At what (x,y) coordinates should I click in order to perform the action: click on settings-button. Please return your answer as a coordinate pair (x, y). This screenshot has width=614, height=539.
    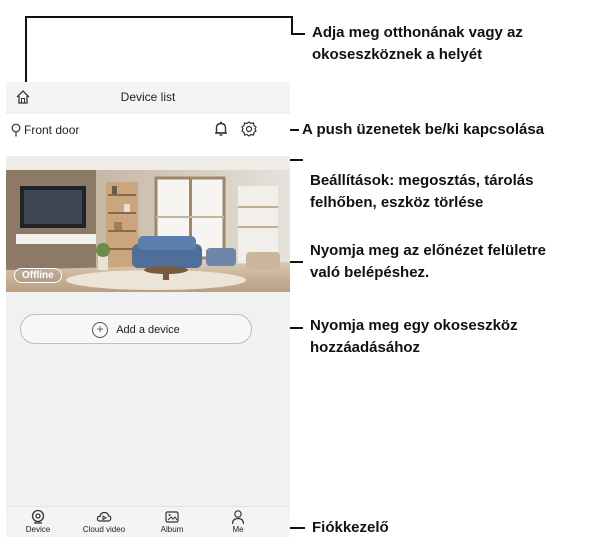
    Looking at the image, I should click on (249, 129).